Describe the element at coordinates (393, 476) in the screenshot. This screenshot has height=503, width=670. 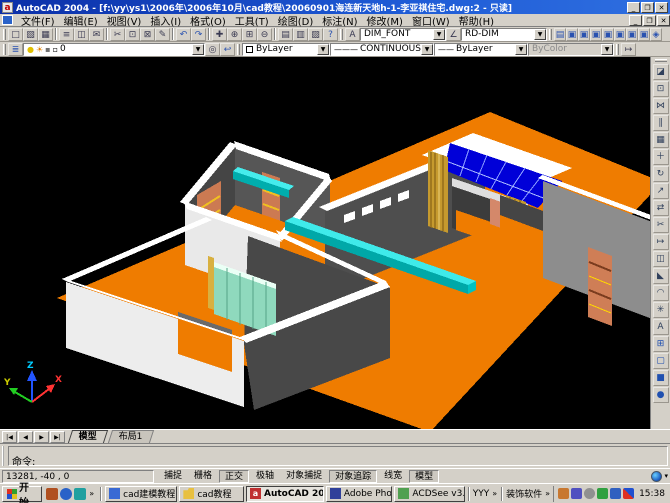
I see `lineweight-toggle: 线宽` at that location.